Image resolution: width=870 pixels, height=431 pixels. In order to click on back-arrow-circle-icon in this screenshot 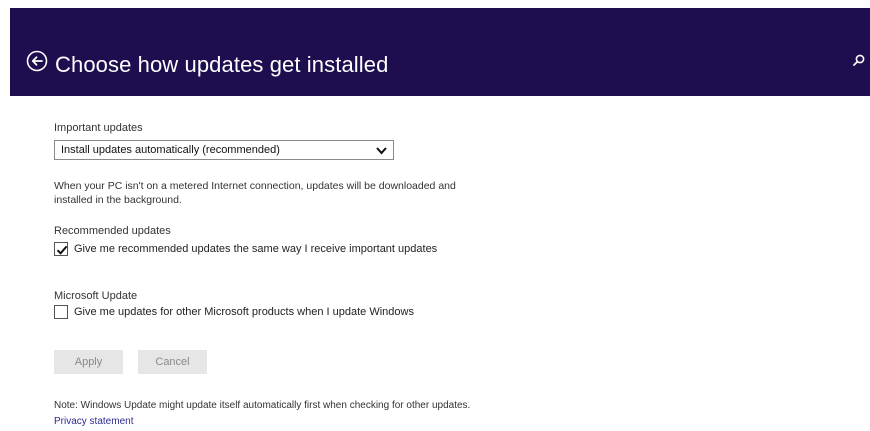, I will do `click(37, 61)`.